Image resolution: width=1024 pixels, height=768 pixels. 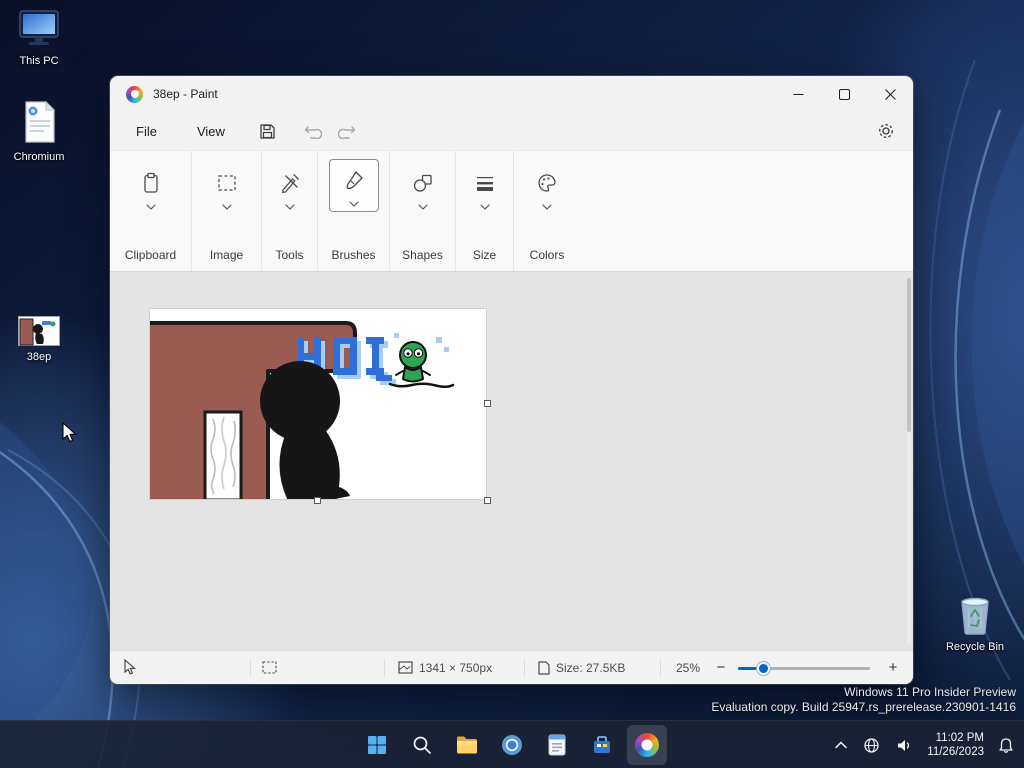 I want to click on taskbar-center, so click(x=512, y=745).